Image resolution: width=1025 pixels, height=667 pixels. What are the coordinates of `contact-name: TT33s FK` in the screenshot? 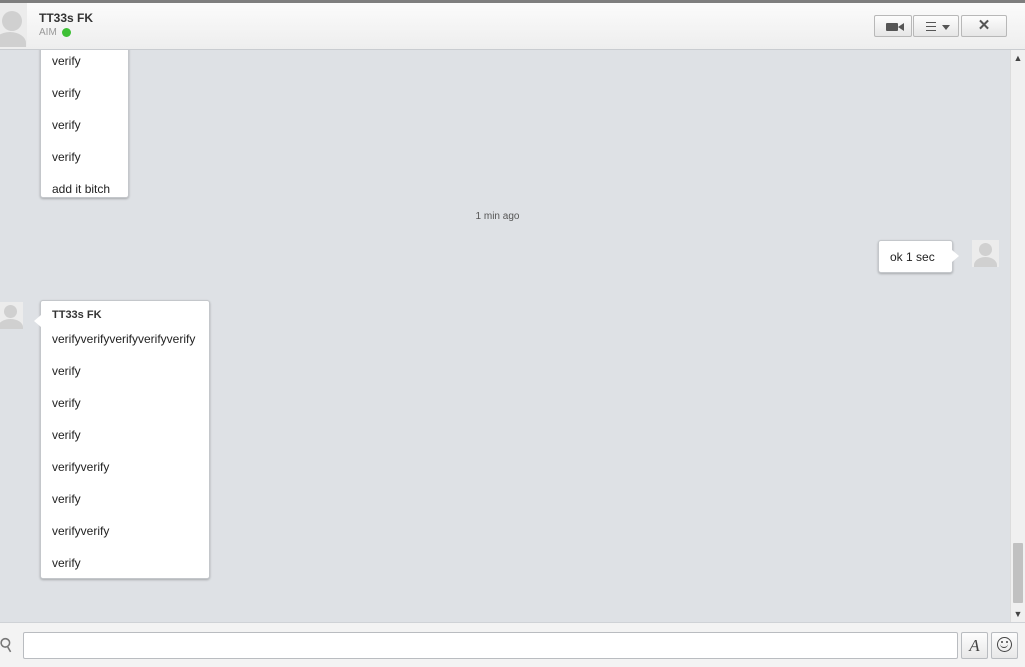 It's located at (66, 18).